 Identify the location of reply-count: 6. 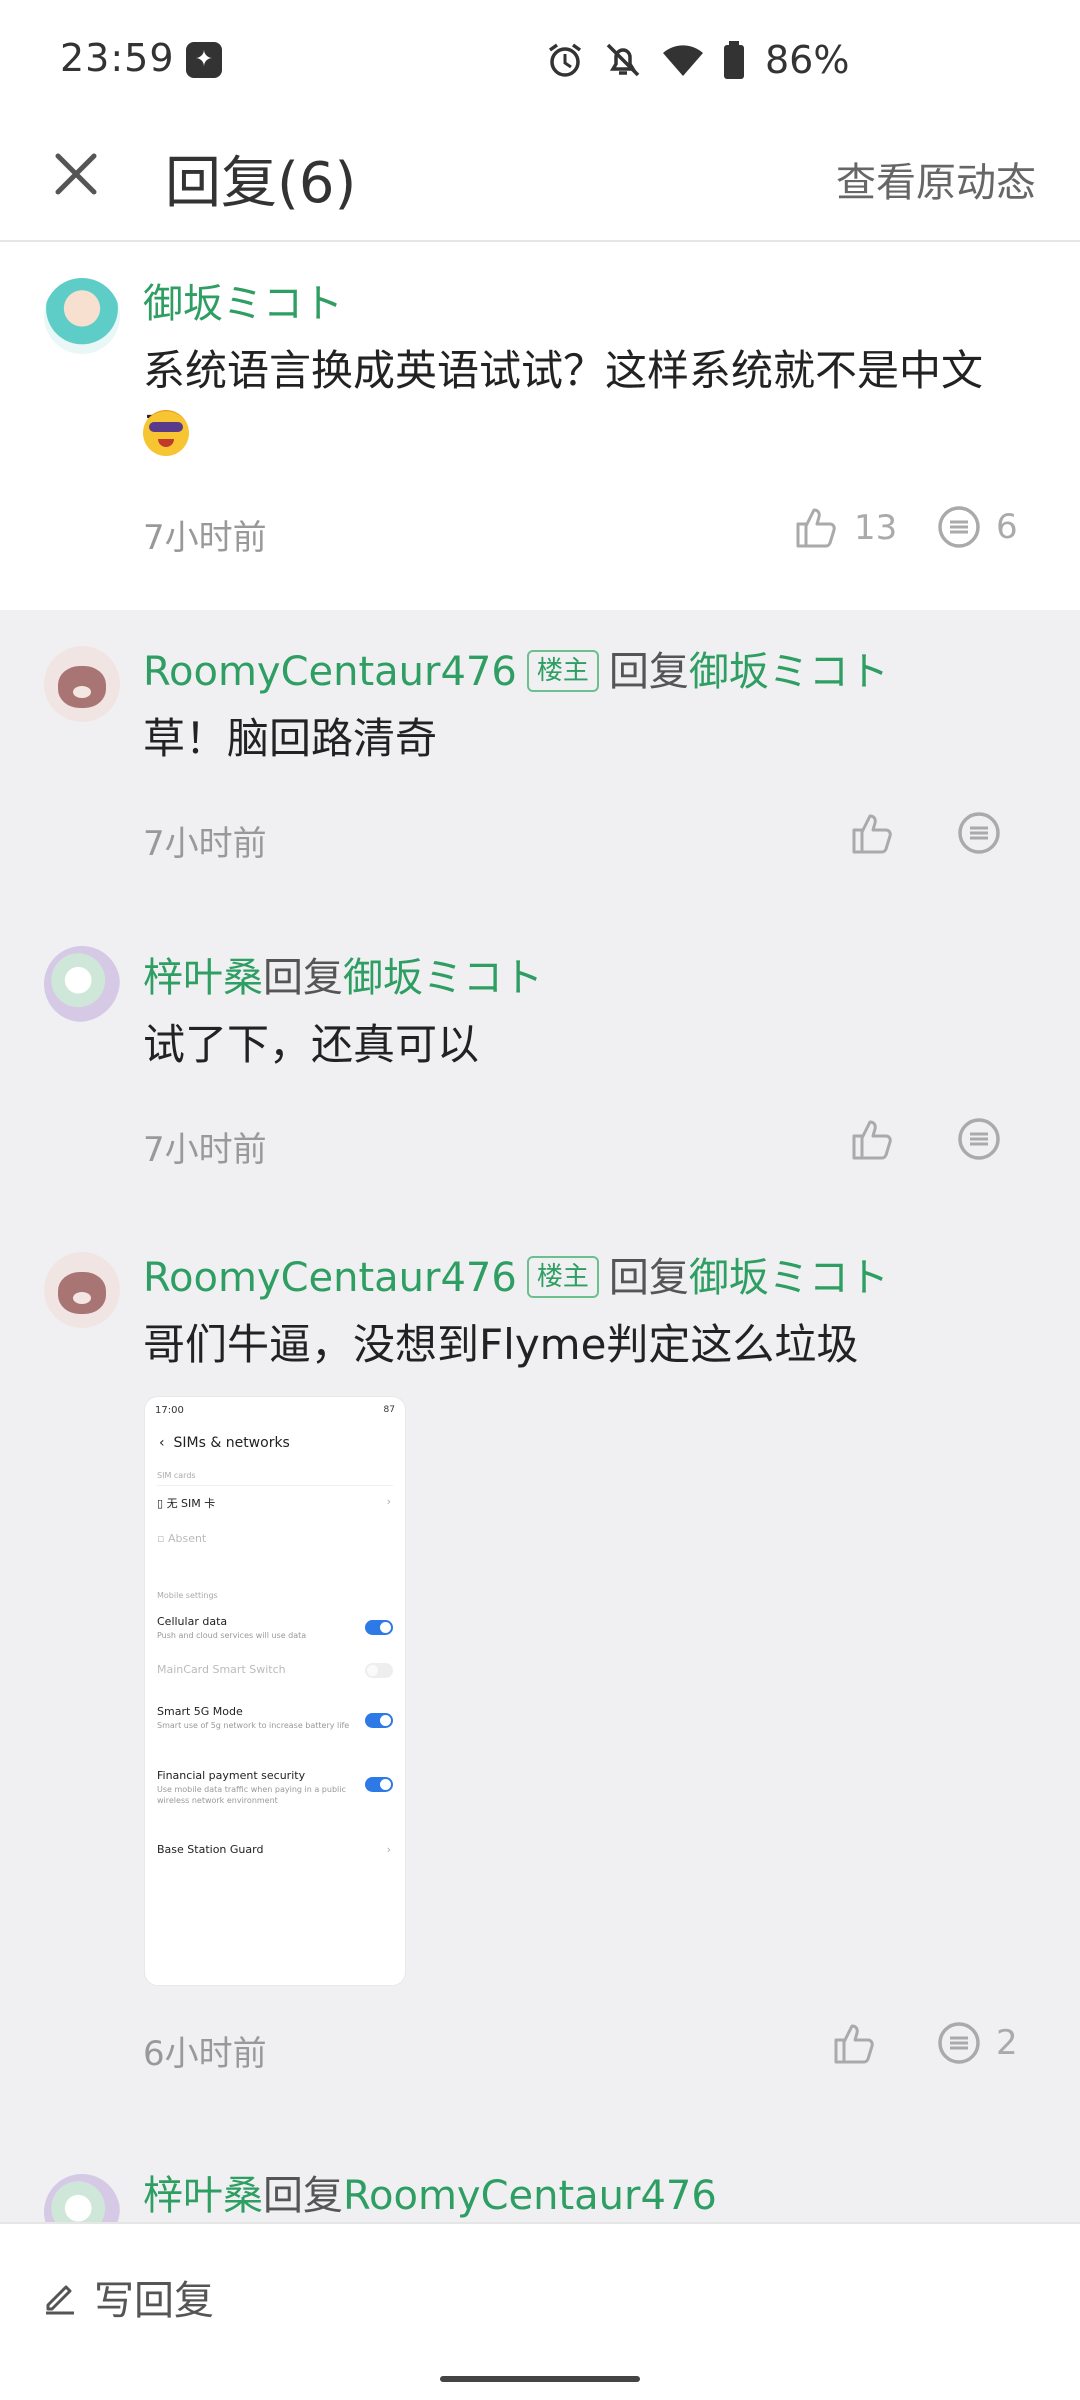
(1007, 527).